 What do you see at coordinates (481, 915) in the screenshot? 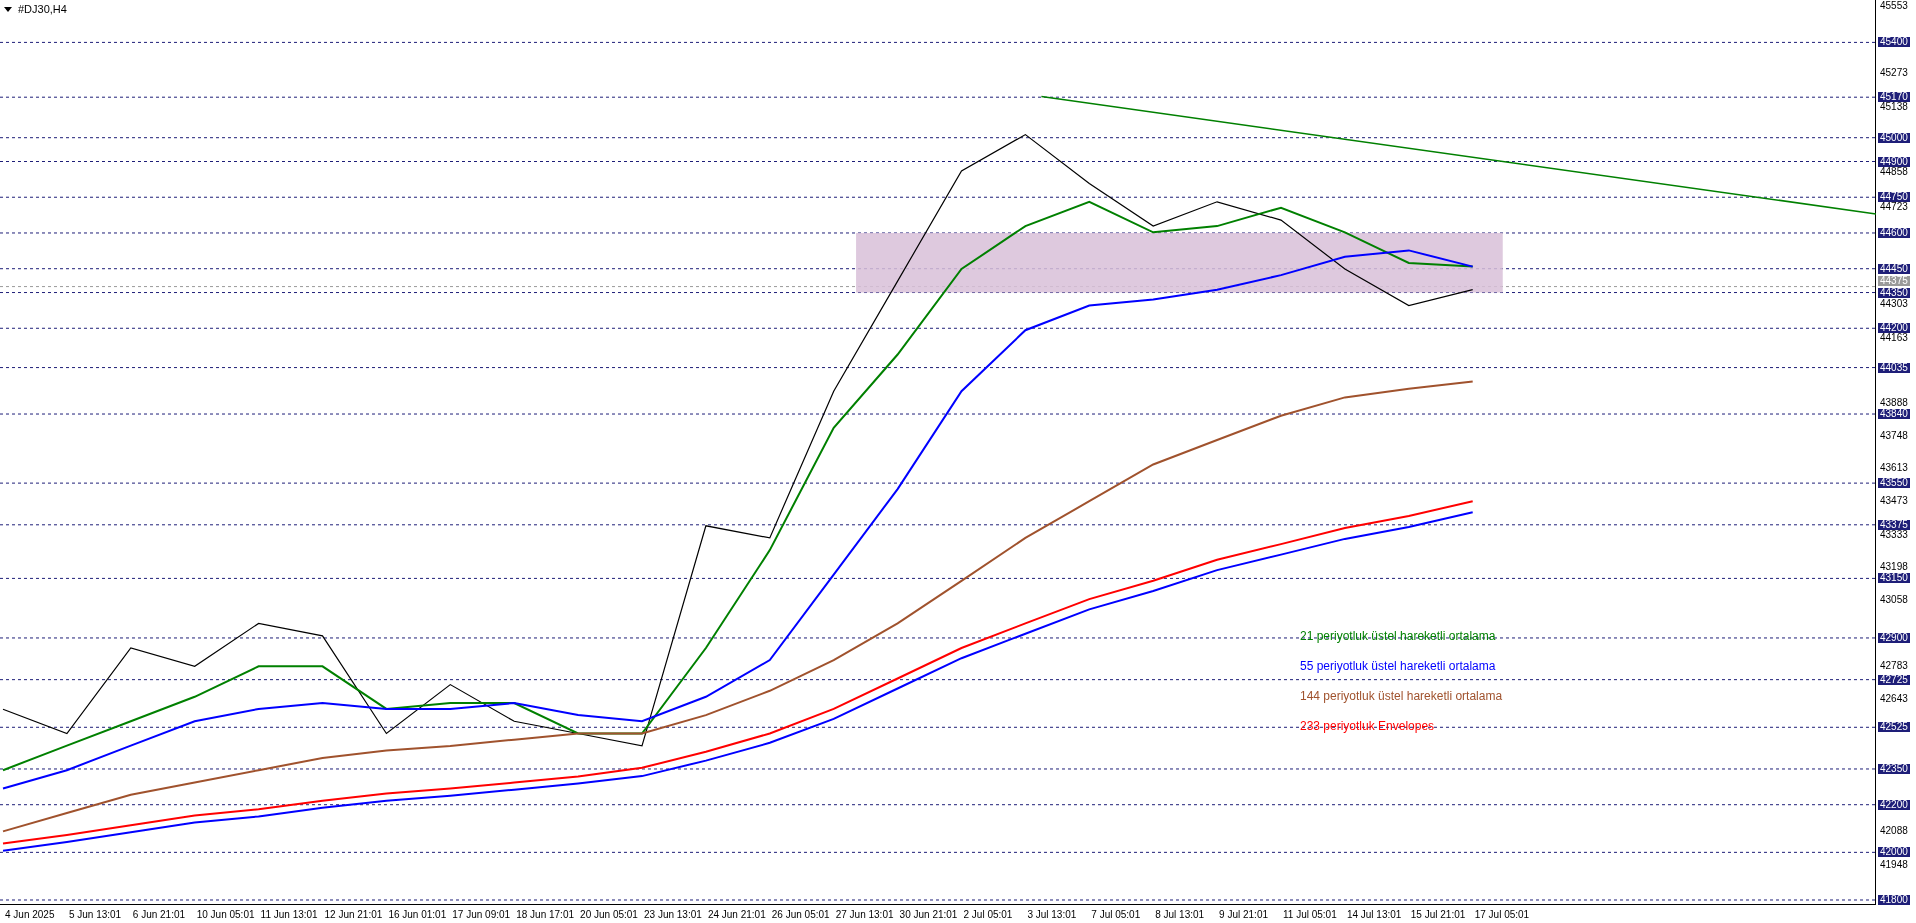
I see `axis-label: 17 Jun 09:01` at bounding box center [481, 915].